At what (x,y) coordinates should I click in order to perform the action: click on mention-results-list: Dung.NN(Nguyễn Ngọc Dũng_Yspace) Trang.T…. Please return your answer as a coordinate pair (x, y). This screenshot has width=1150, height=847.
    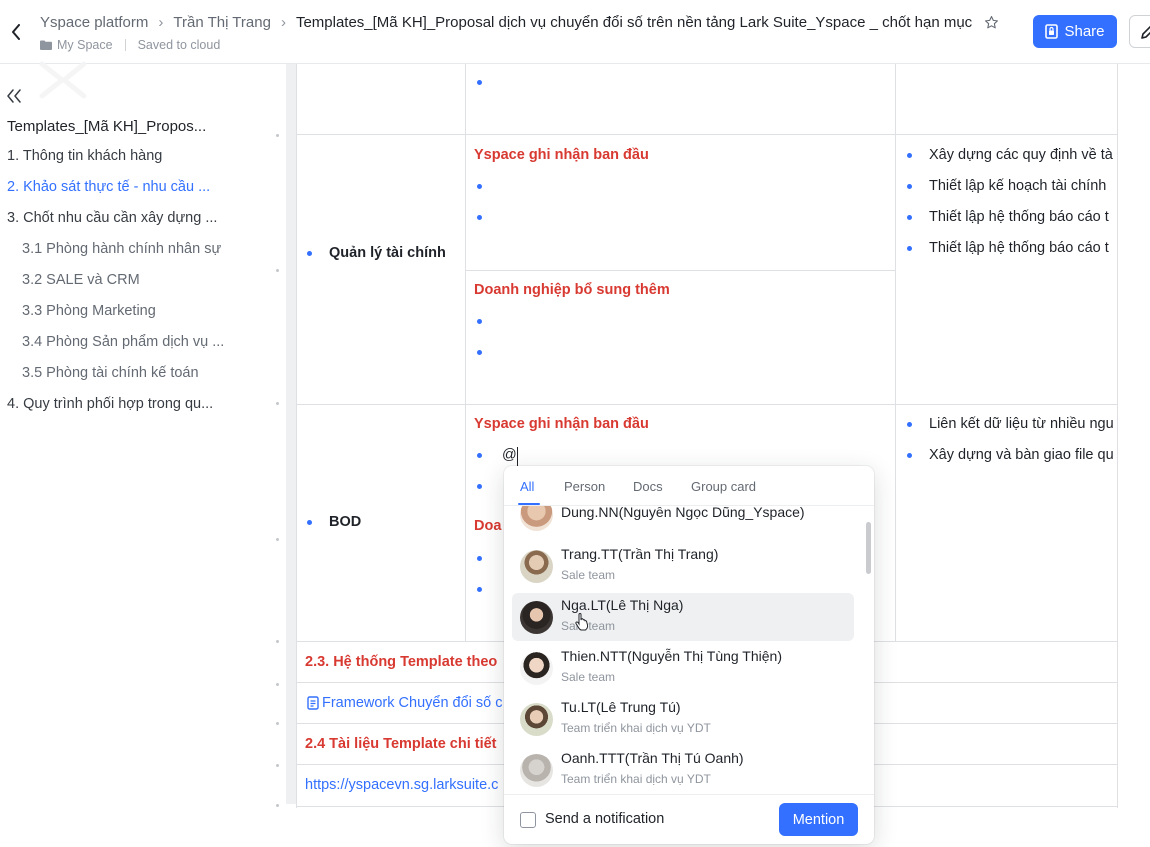
    Looking at the image, I should click on (689, 650).